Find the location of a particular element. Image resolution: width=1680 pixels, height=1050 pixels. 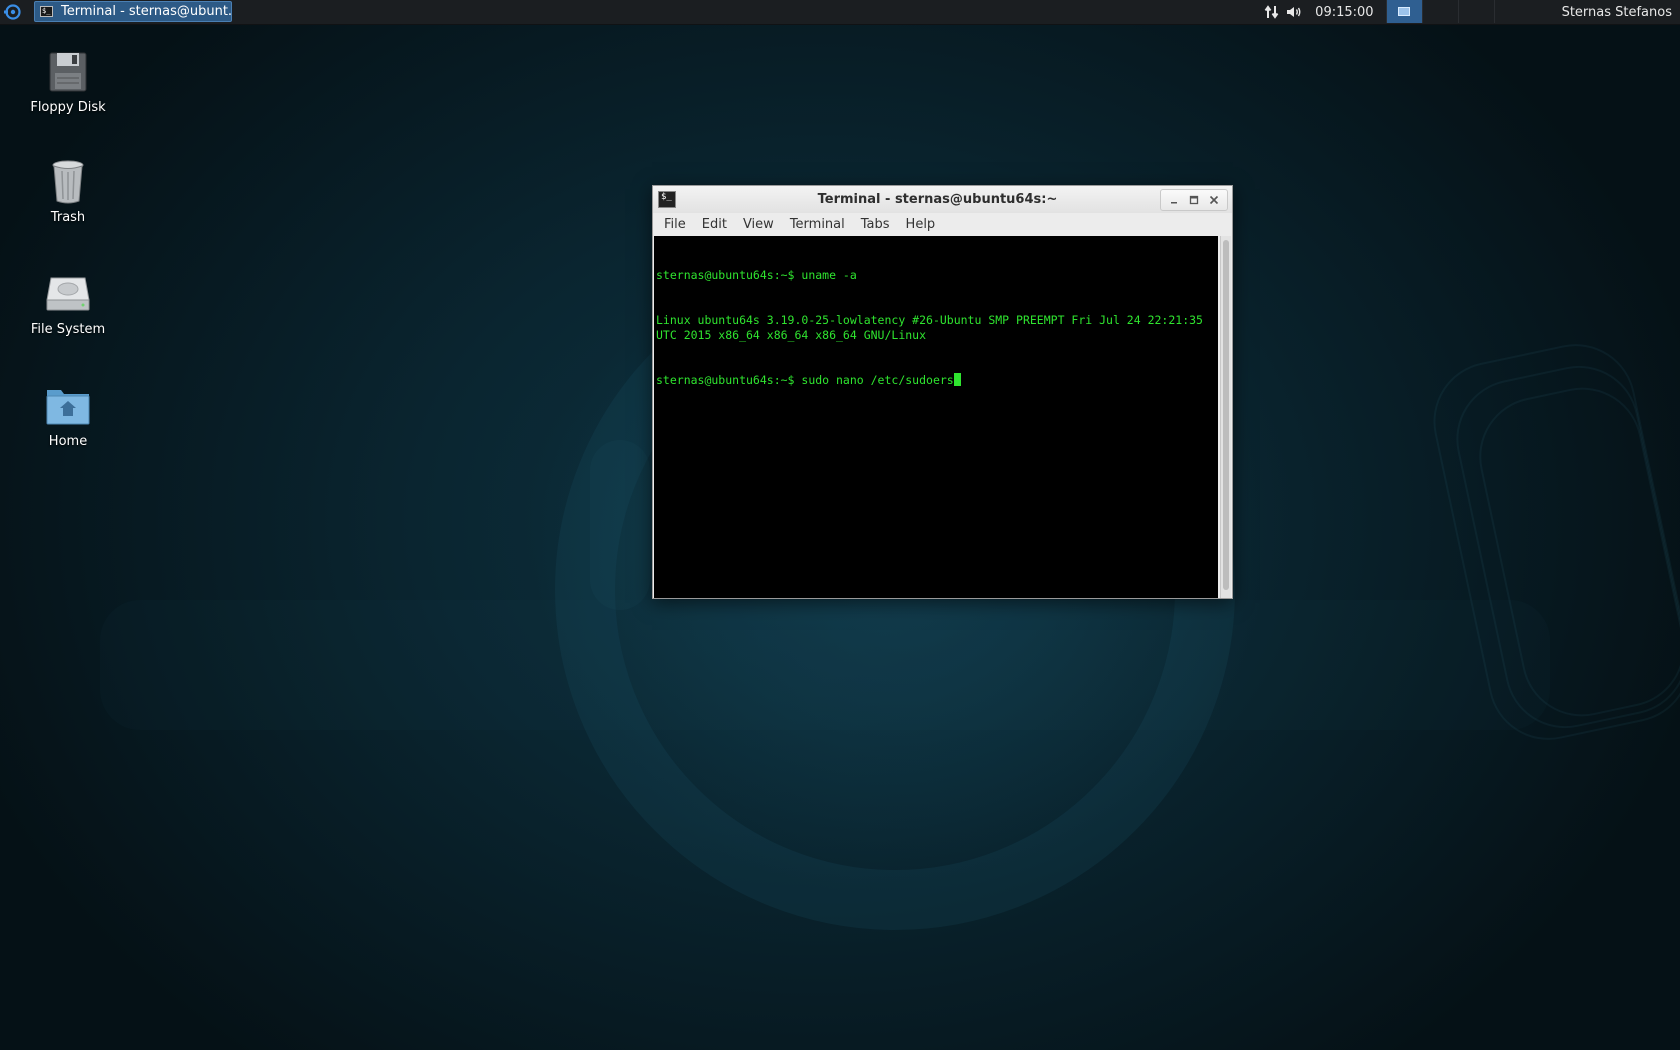

desktop-icon-home: Home is located at coordinates (68, 415).